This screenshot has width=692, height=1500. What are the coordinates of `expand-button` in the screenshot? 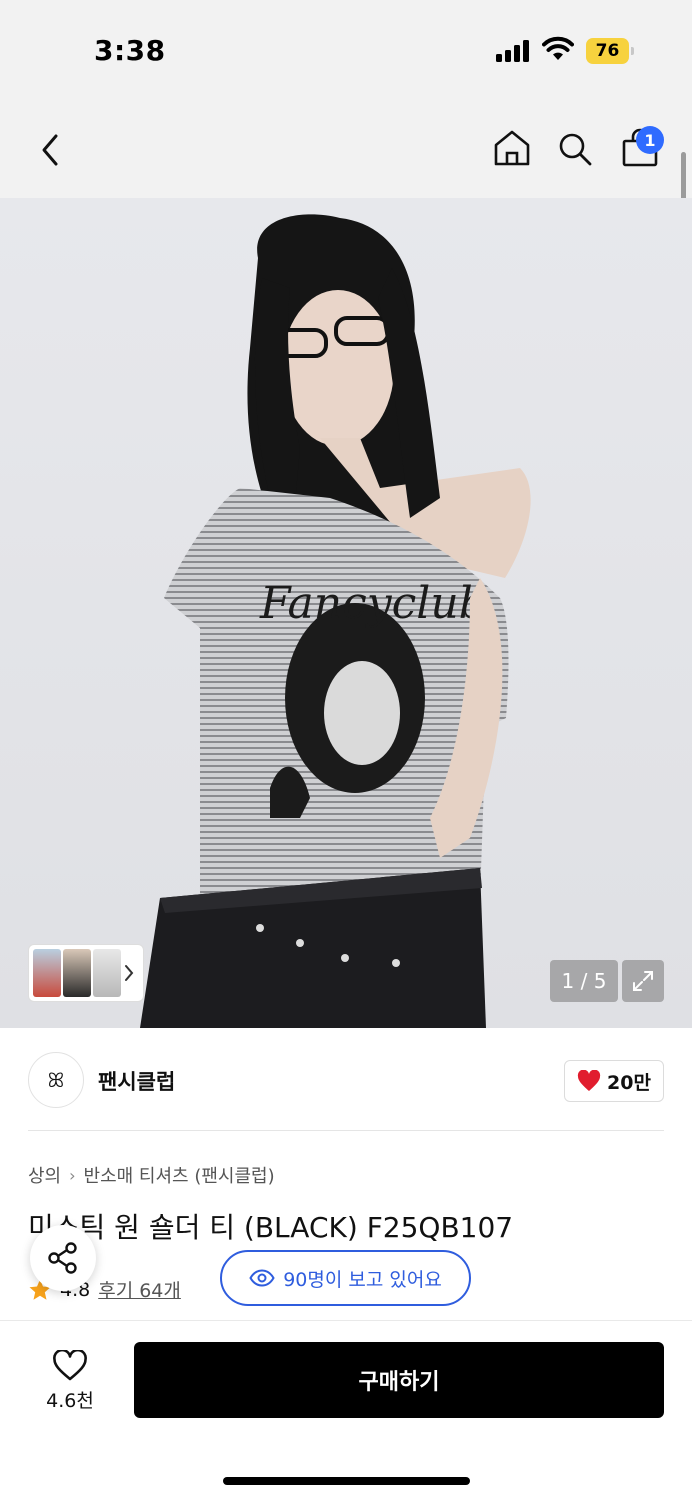 It's located at (643, 981).